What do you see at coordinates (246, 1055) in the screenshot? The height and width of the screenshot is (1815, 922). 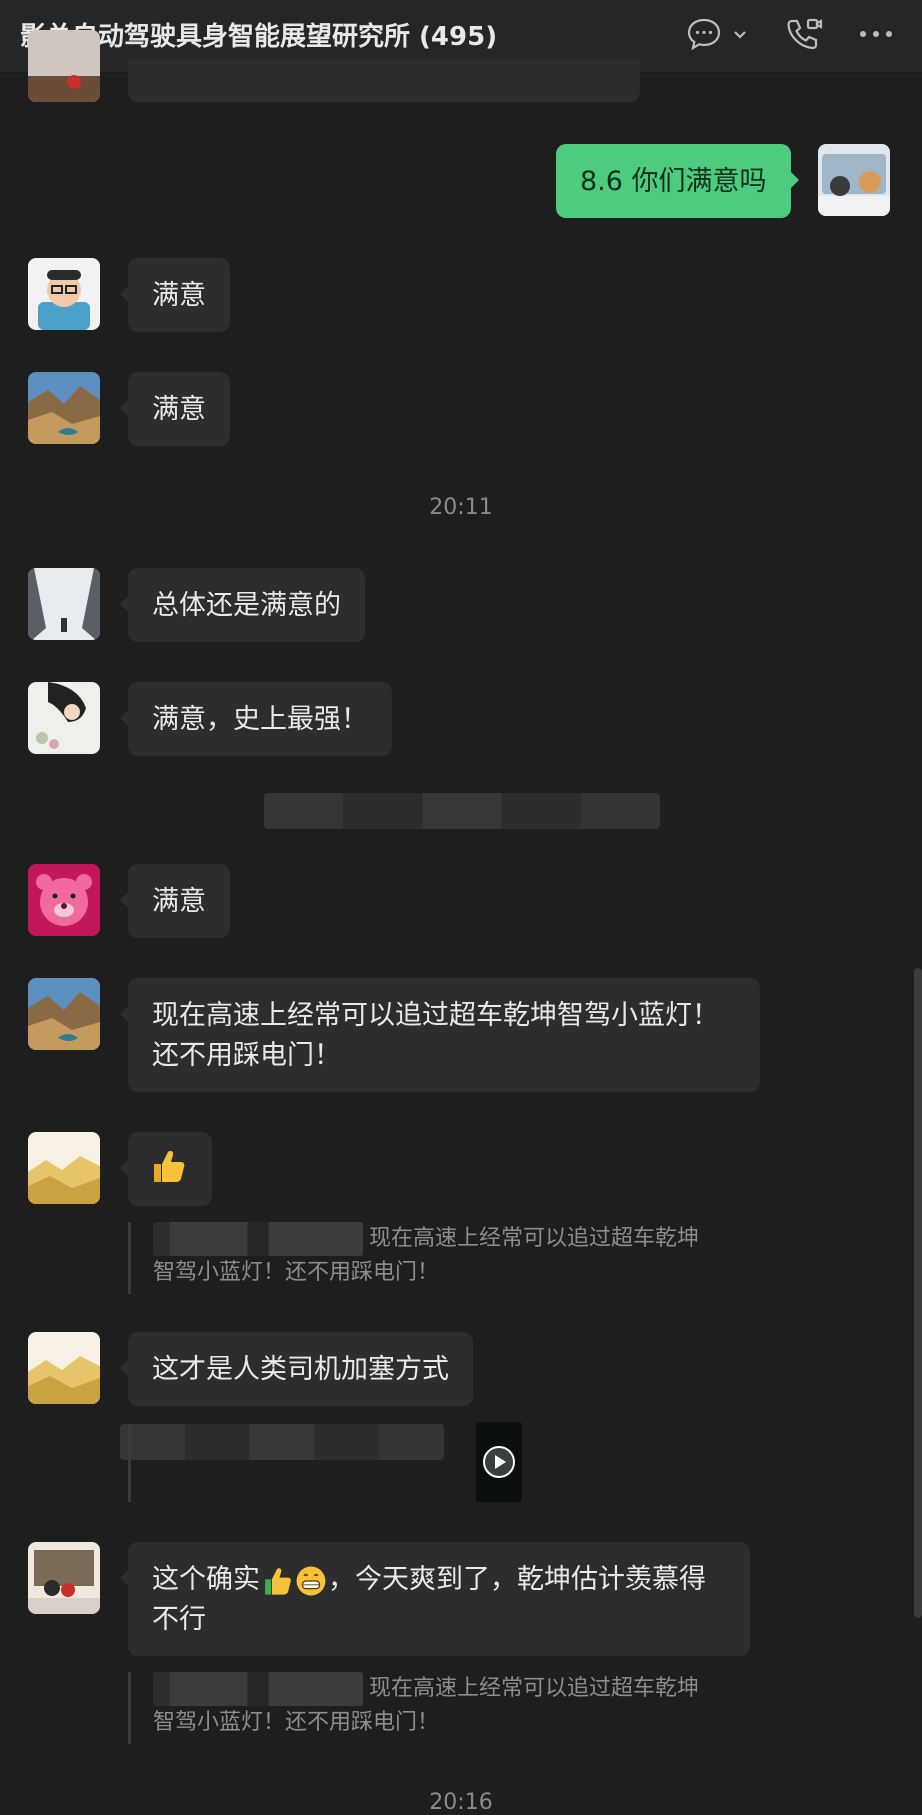 I see `message-line: 还不用踩电门！` at bounding box center [246, 1055].